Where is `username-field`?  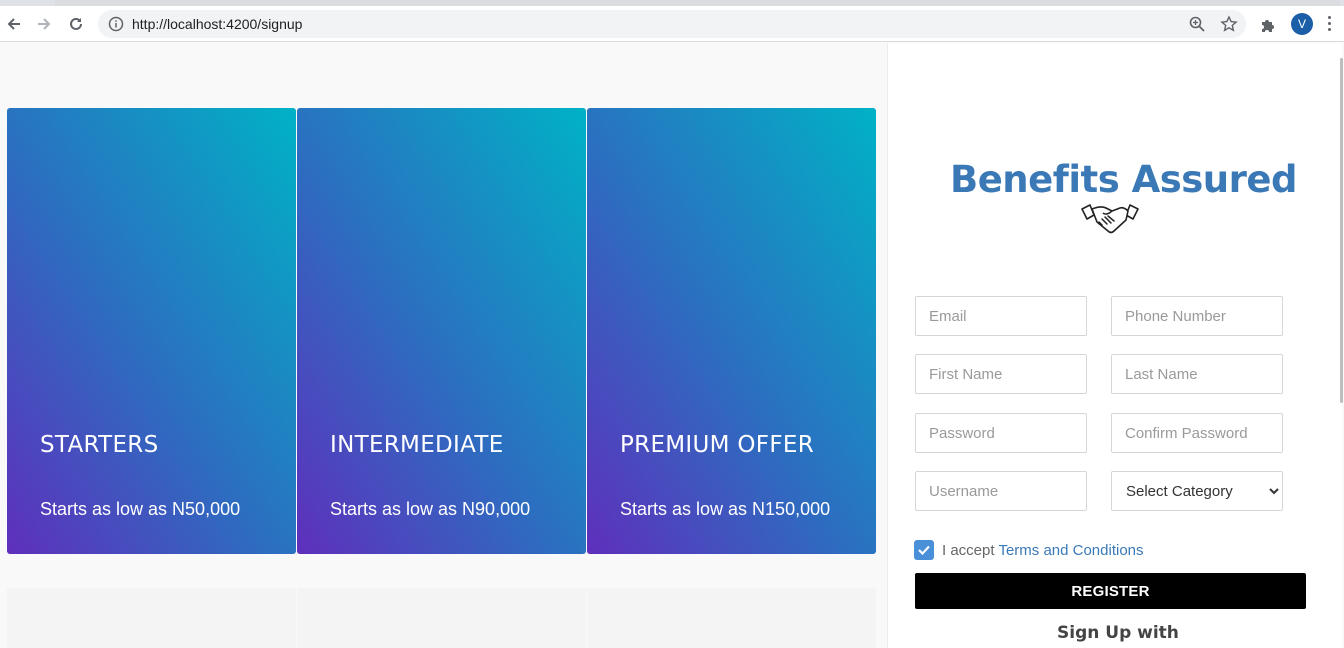
username-field is located at coordinates (1001, 491).